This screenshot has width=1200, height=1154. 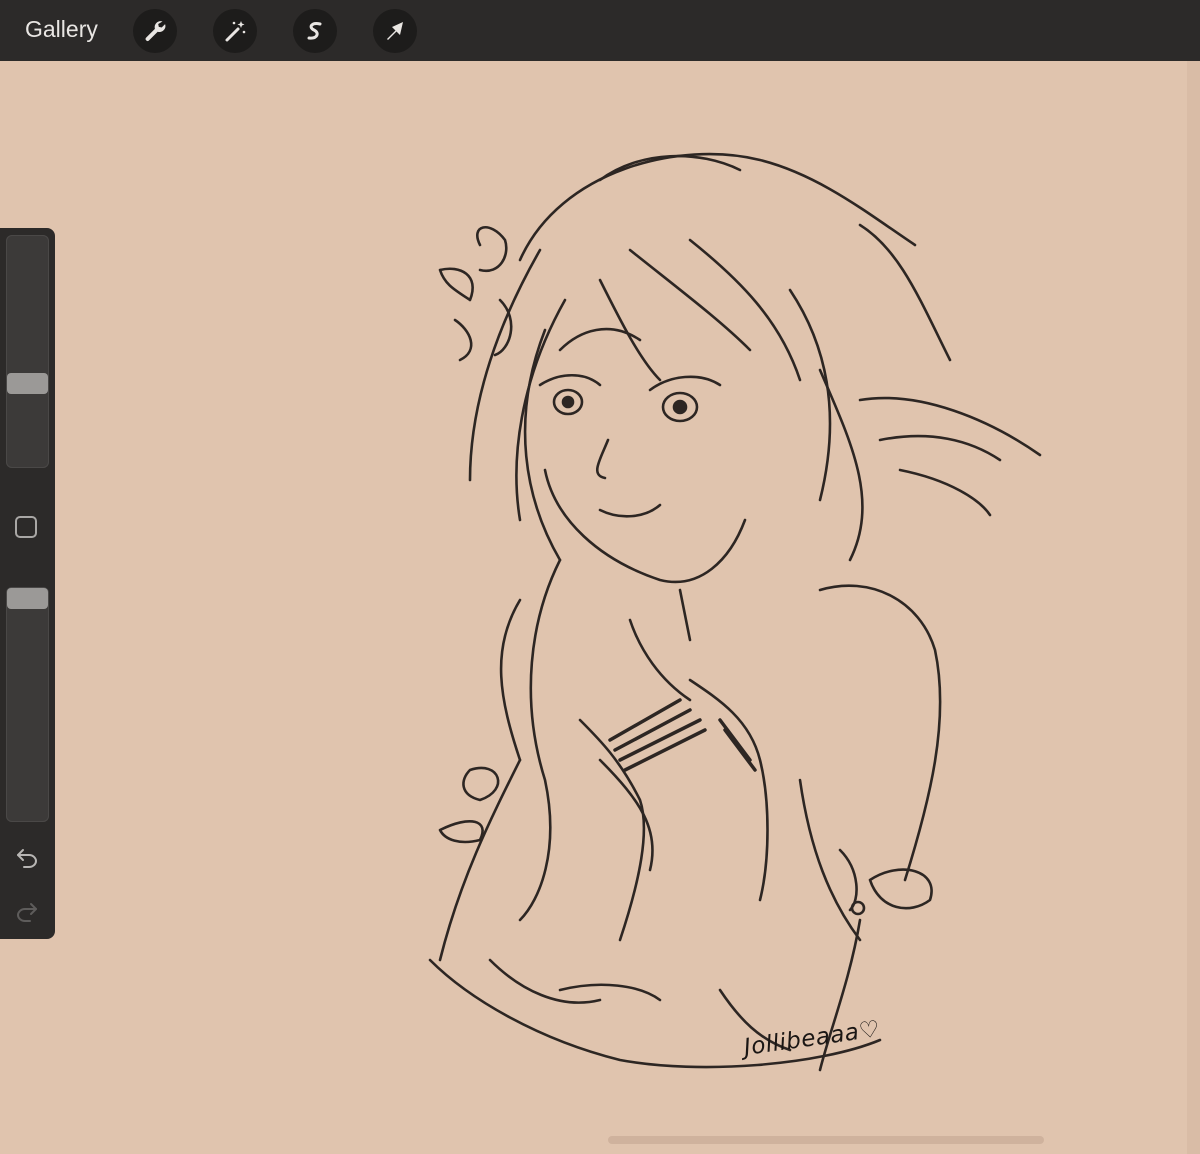 I want to click on modify-button, so click(x=26, y=527).